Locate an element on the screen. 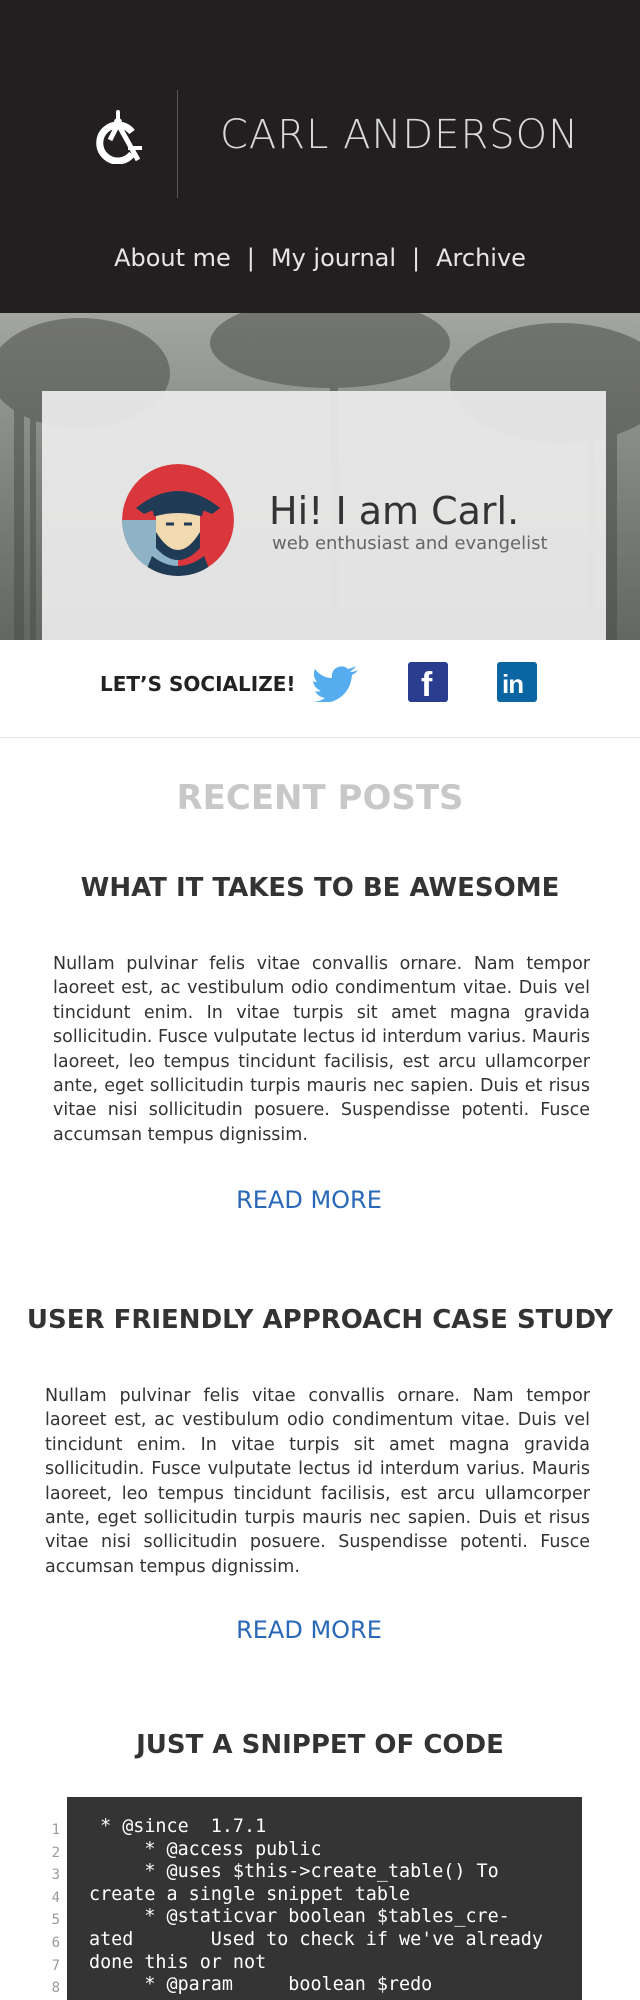 The width and height of the screenshot is (640, 2000). code-line: * @since 1.7.1 is located at coordinates (178, 1826).